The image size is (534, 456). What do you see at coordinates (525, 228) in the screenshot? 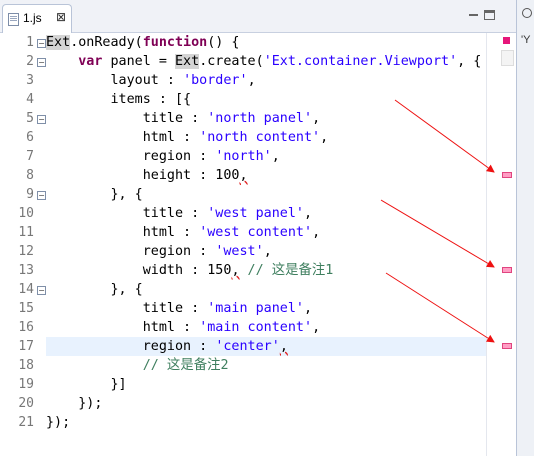
I see `side-panel: 'Y` at bounding box center [525, 228].